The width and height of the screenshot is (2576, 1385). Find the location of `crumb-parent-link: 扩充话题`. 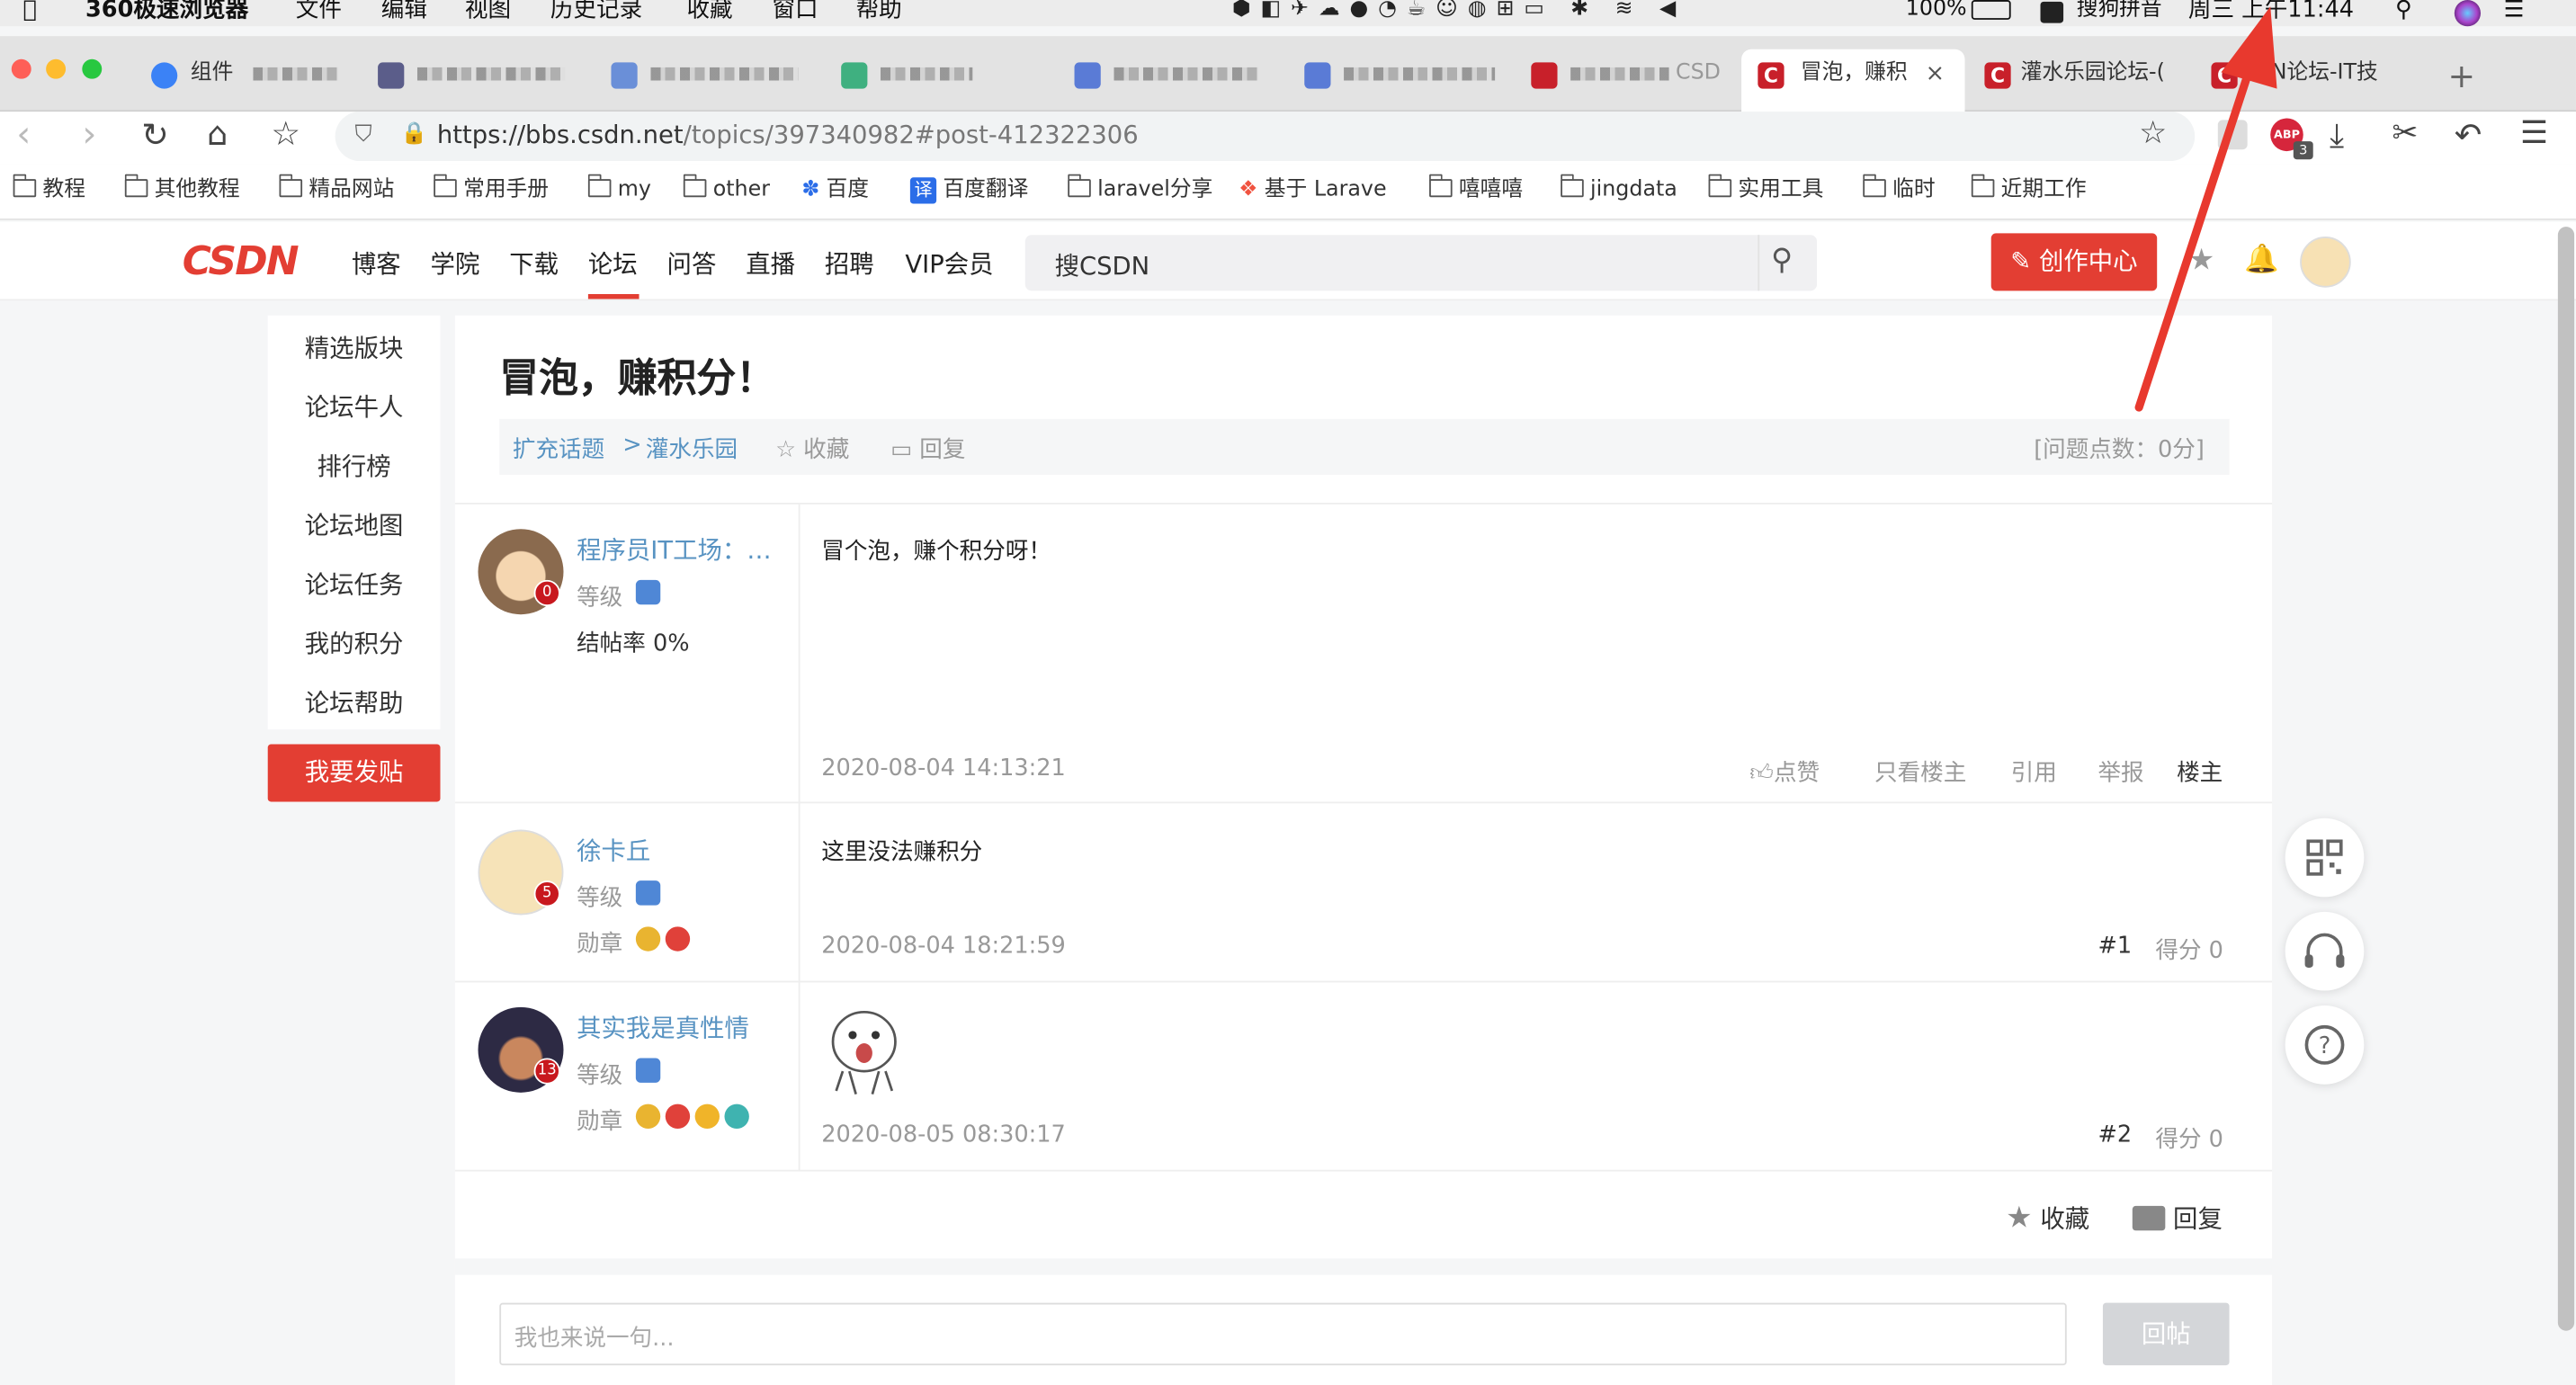

crumb-parent-link: 扩充话题 is located at coordinates (558, 448).